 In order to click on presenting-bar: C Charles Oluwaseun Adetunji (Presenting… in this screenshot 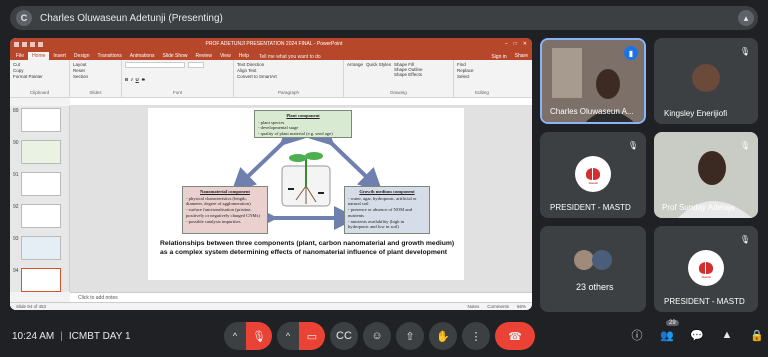, I will do `click(384, 18)`.